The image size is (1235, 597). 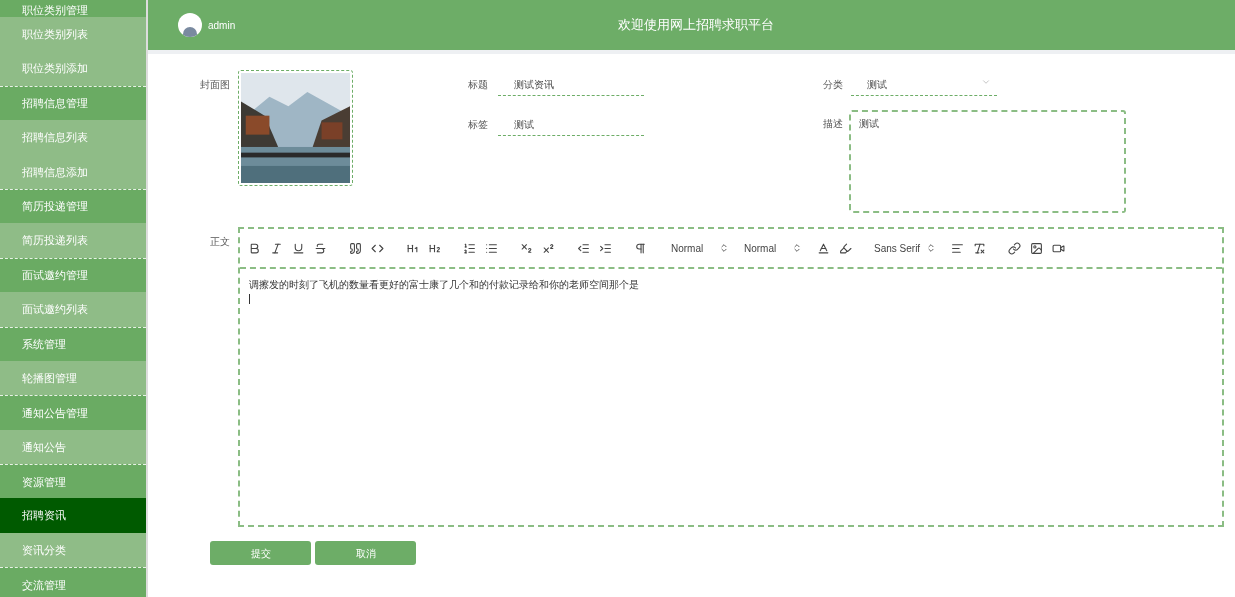 I want to click on avatar, so click(x=190, y=25).